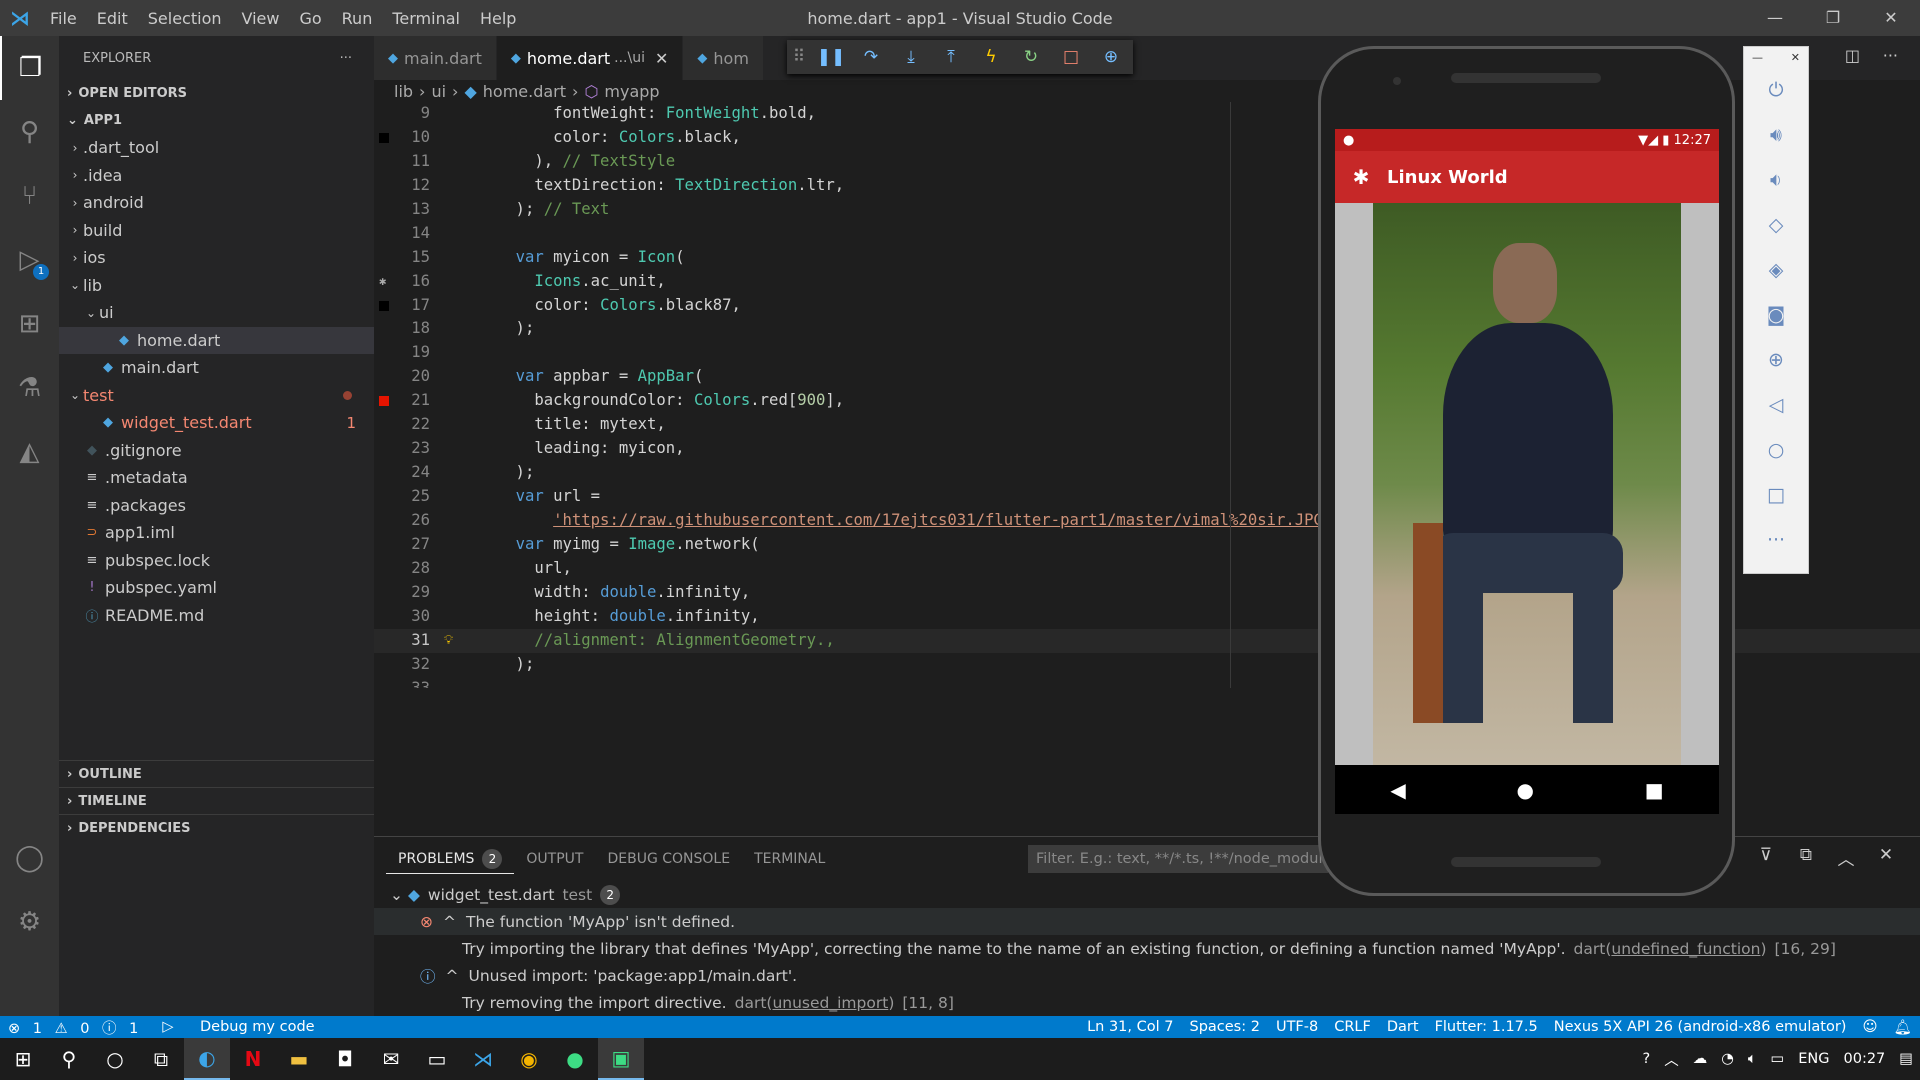  I want to click on mail-icon: ✉, so click(391, 1059).